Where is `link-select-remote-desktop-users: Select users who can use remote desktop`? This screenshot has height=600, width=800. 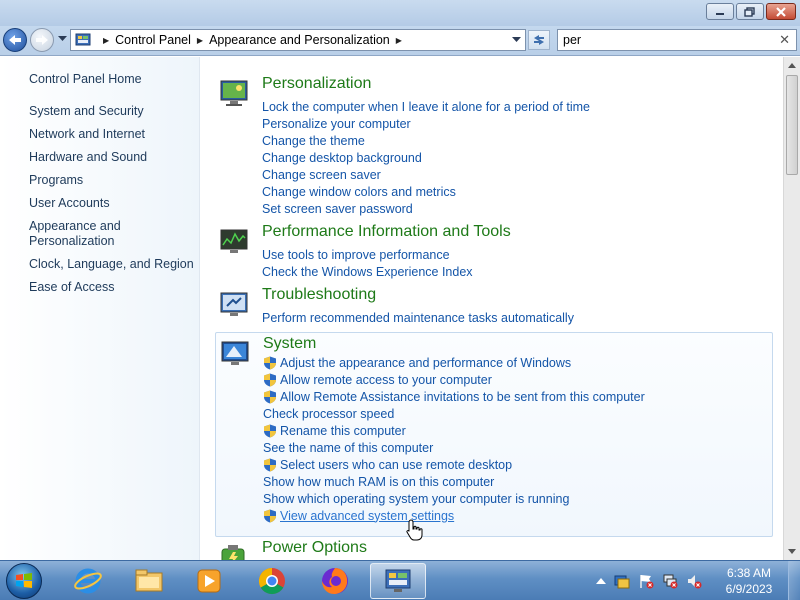 link-select-remote-desktop-users: Select users who can use remote desktop is located at coordinates (454, 464).